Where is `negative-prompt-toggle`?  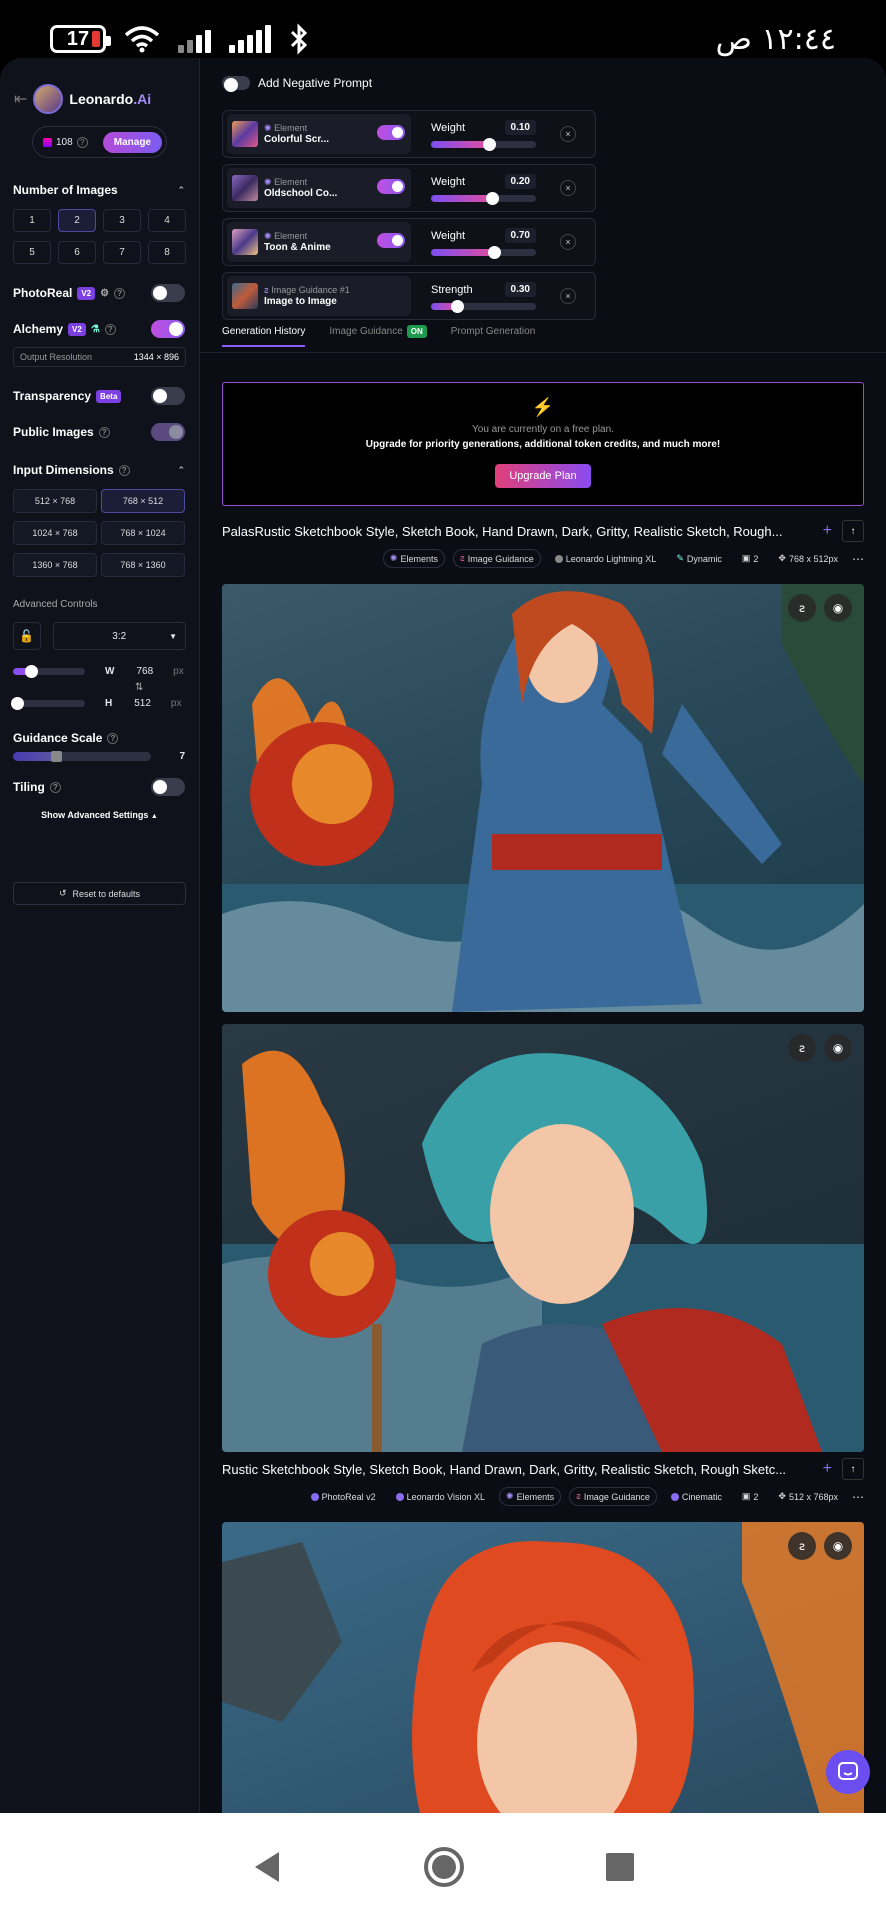
negative-prompt-toggle is located at coordinates (236, 84).